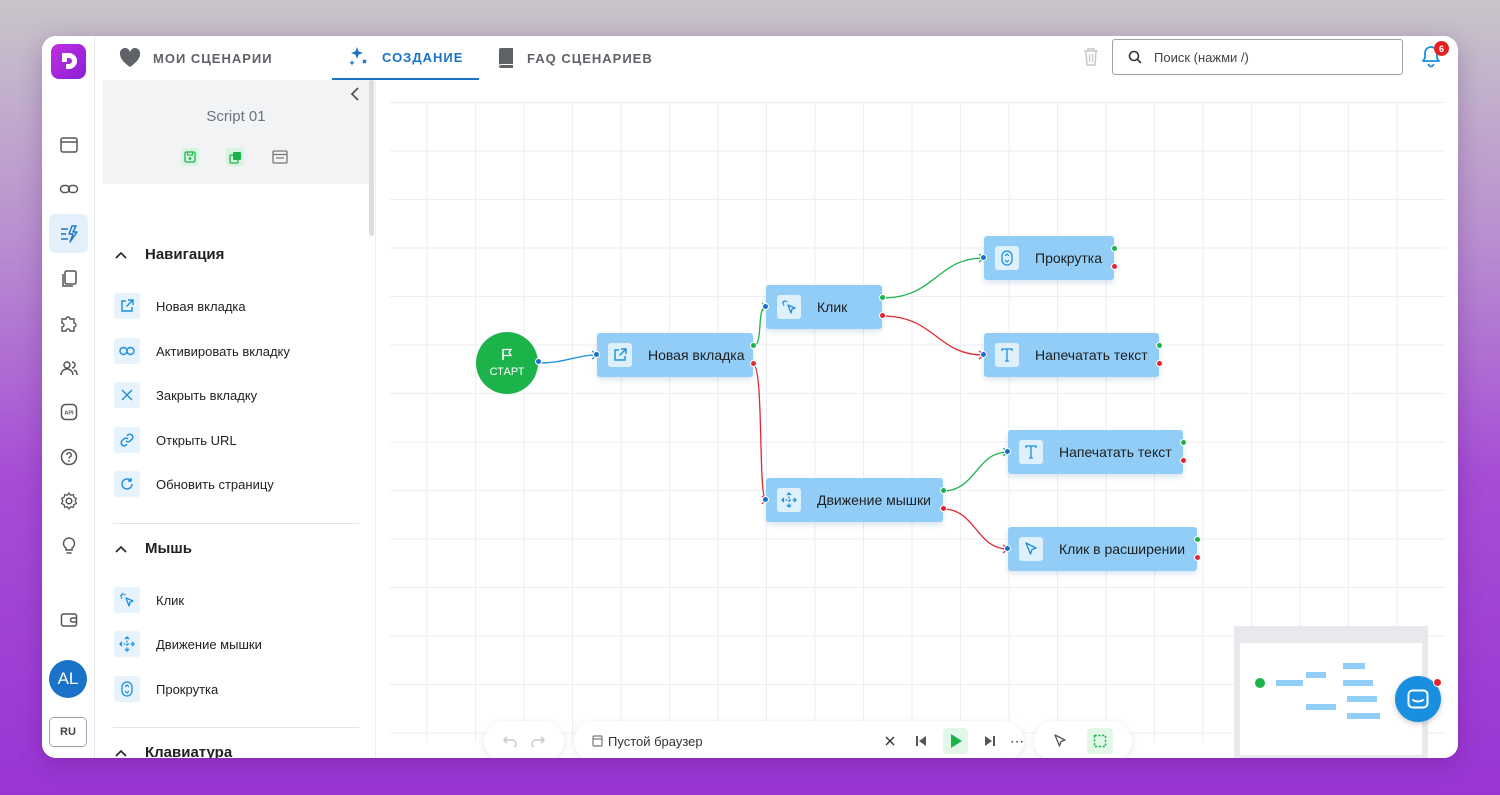 The image size is (1500, 795). Describe the element at coordinates (1441, 48) in the screenshot. I see `notification-badge: 6` at that location.